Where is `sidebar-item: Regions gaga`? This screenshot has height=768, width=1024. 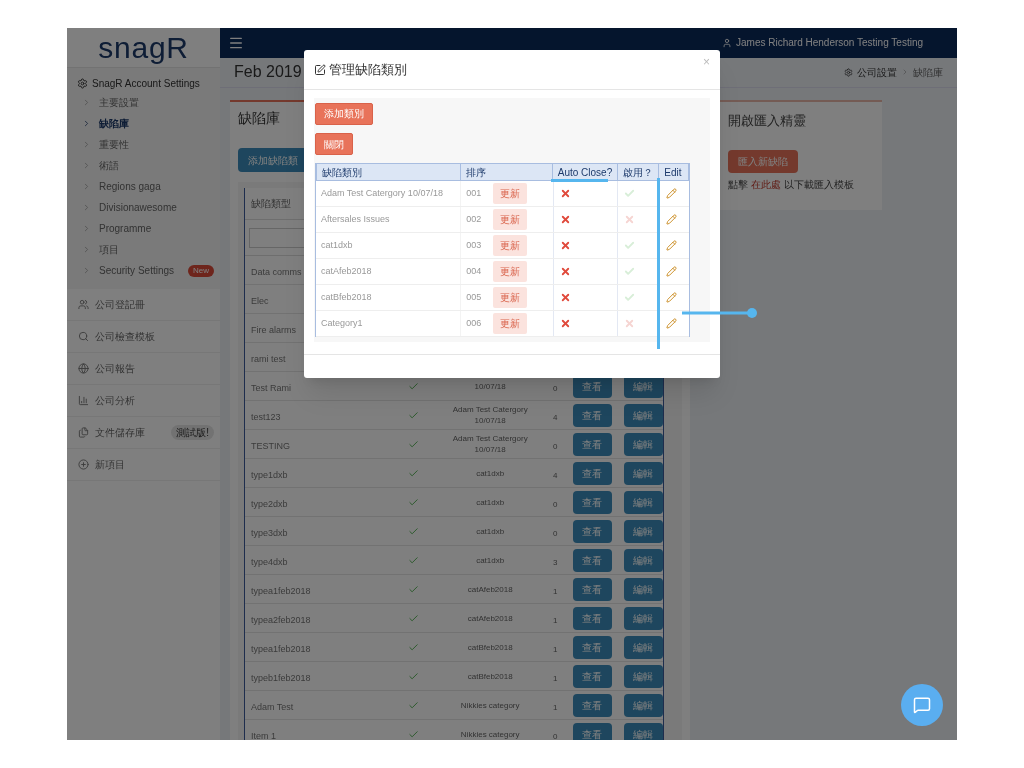
sidebar-item: Regions gaga is located at coordinates (130, 186).